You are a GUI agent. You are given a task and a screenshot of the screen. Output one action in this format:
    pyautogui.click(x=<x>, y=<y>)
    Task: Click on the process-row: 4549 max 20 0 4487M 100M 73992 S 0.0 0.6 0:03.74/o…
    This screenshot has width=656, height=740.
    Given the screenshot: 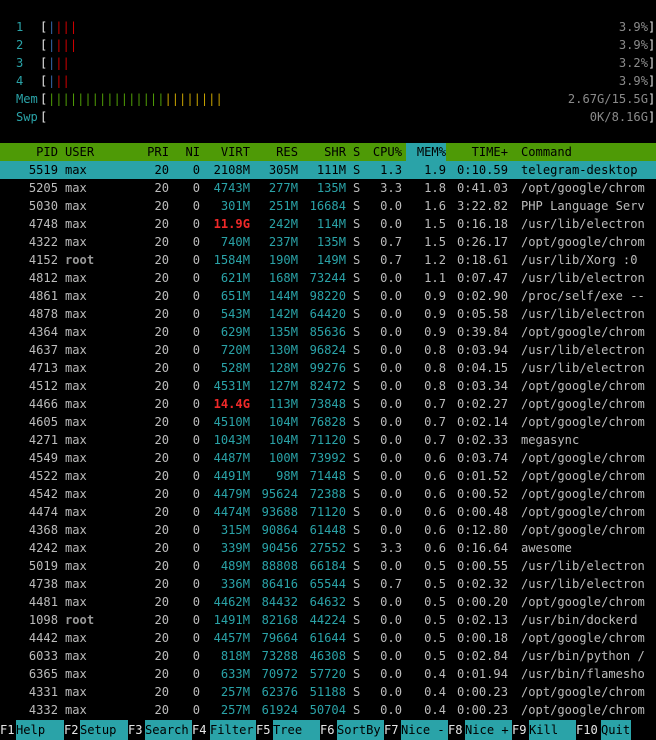 What is the action you would take?
    pyautogui.click(x=328, y=458)
    